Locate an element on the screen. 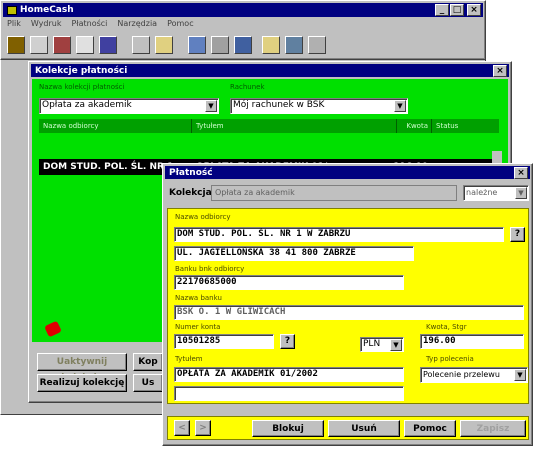  status-select: należne ▼ is located at coordinates (496, 193).